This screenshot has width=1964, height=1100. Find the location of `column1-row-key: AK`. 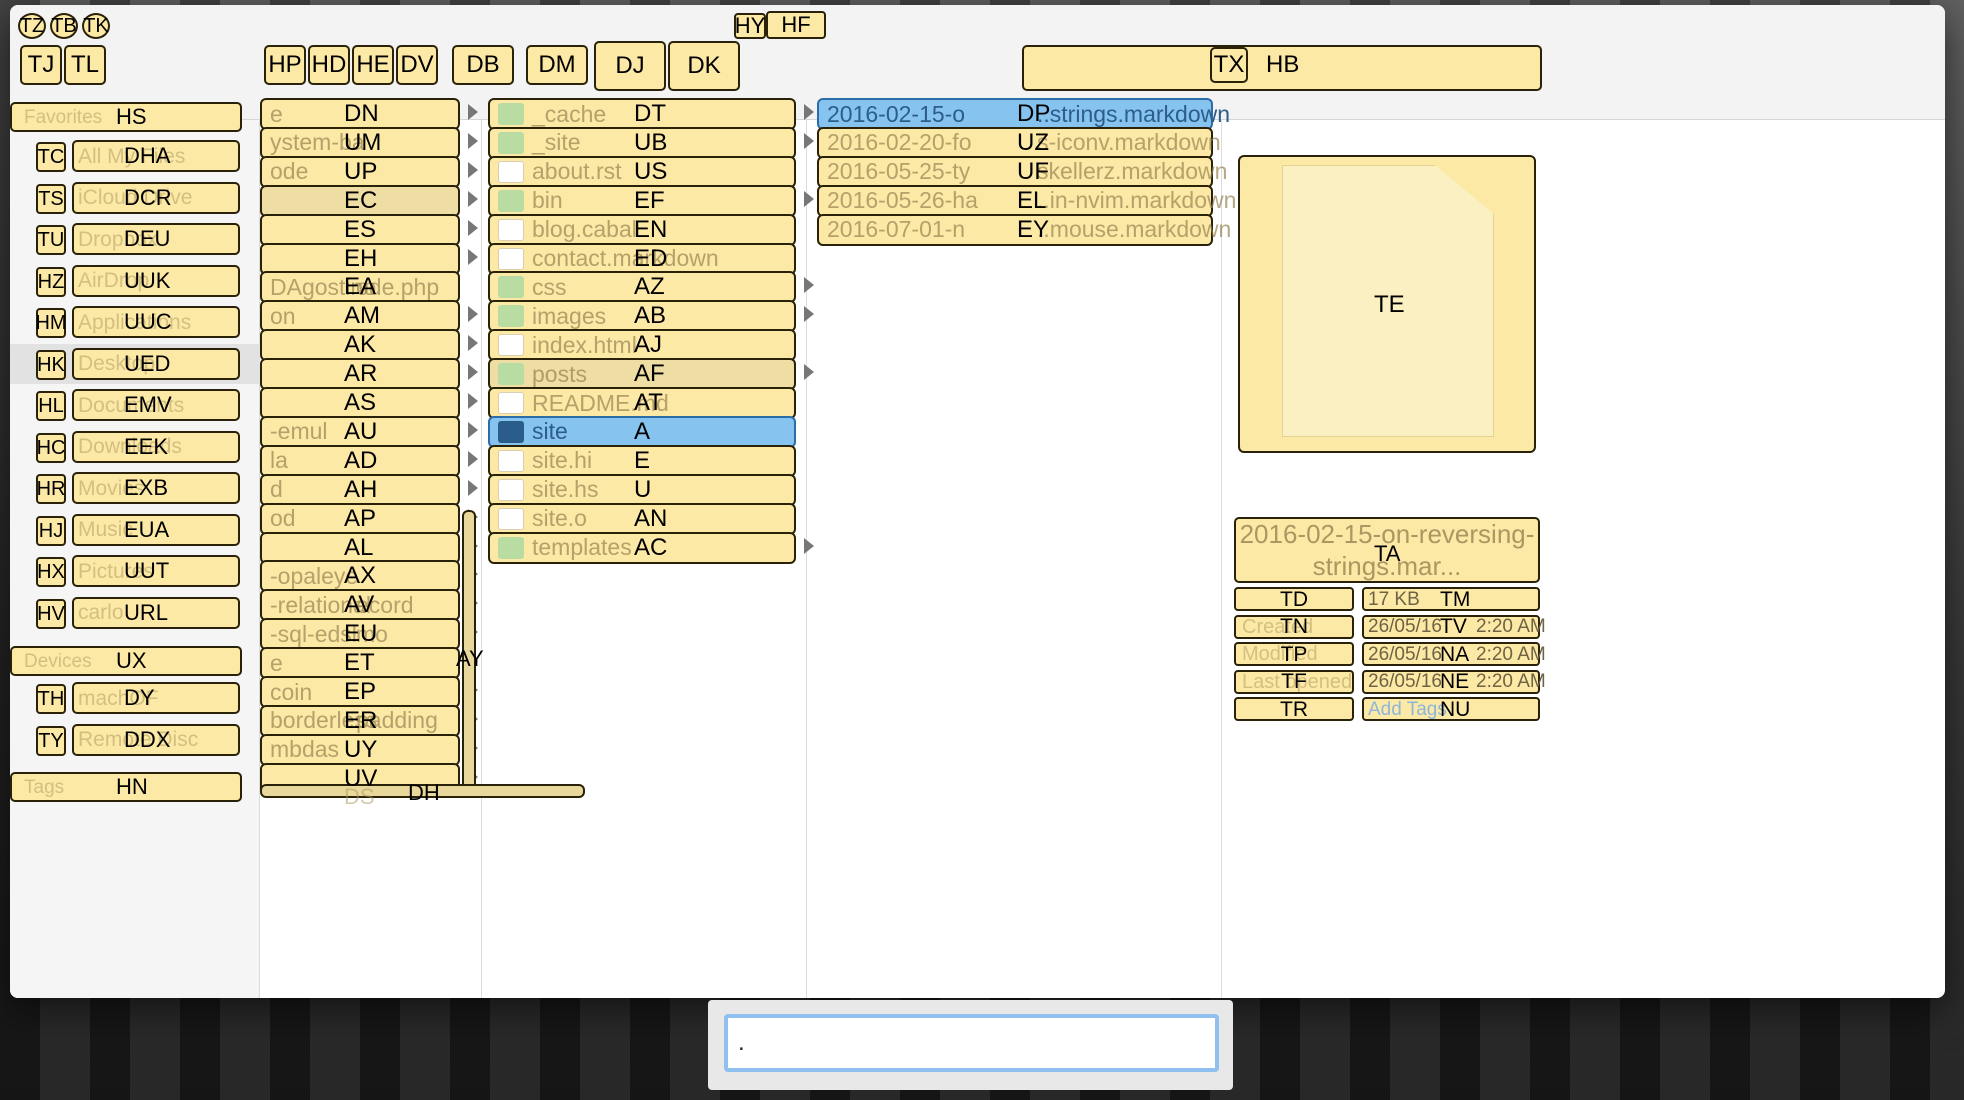

column1-row-key: AK is located at coordinates (360, 345).